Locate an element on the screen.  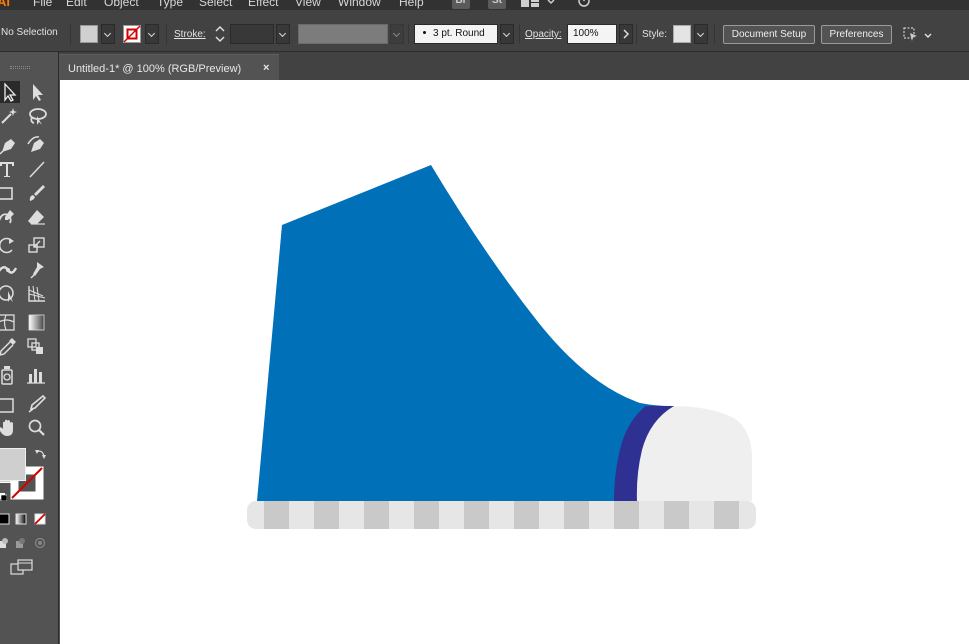
shaper-tool-icon is located at coordinates (10, 217).